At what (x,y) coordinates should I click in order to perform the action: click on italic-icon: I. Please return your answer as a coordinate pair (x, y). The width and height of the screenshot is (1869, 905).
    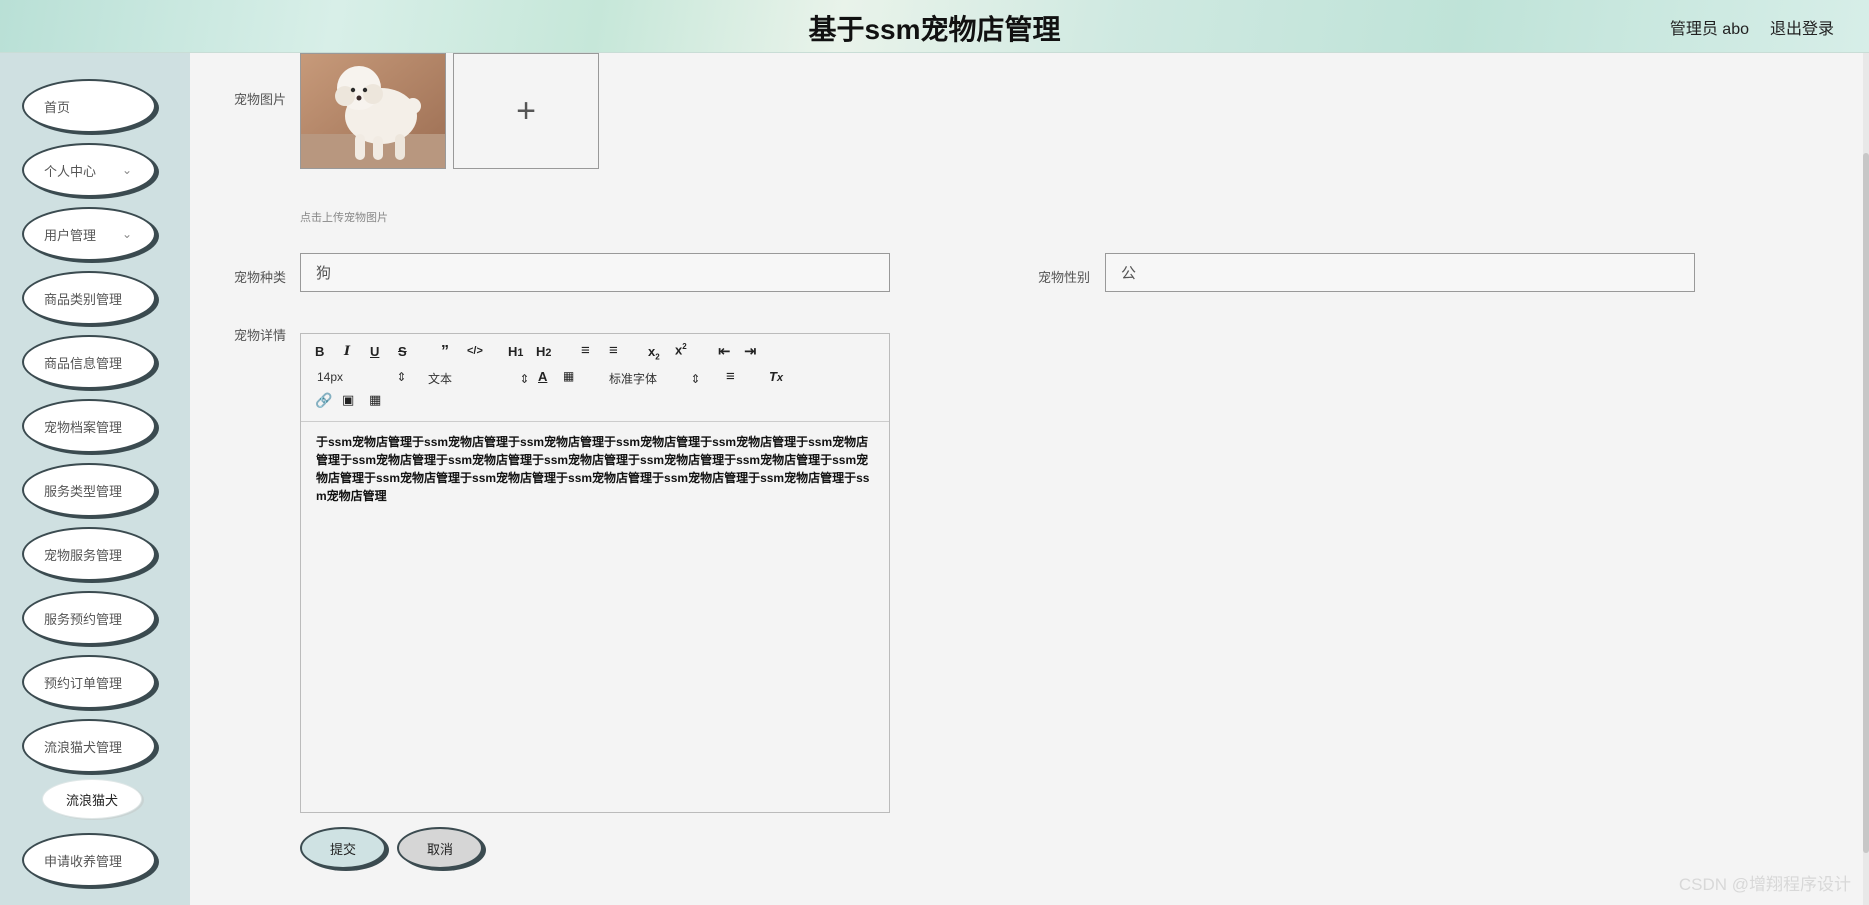
    Looking at the image, I should click on (347, 351).